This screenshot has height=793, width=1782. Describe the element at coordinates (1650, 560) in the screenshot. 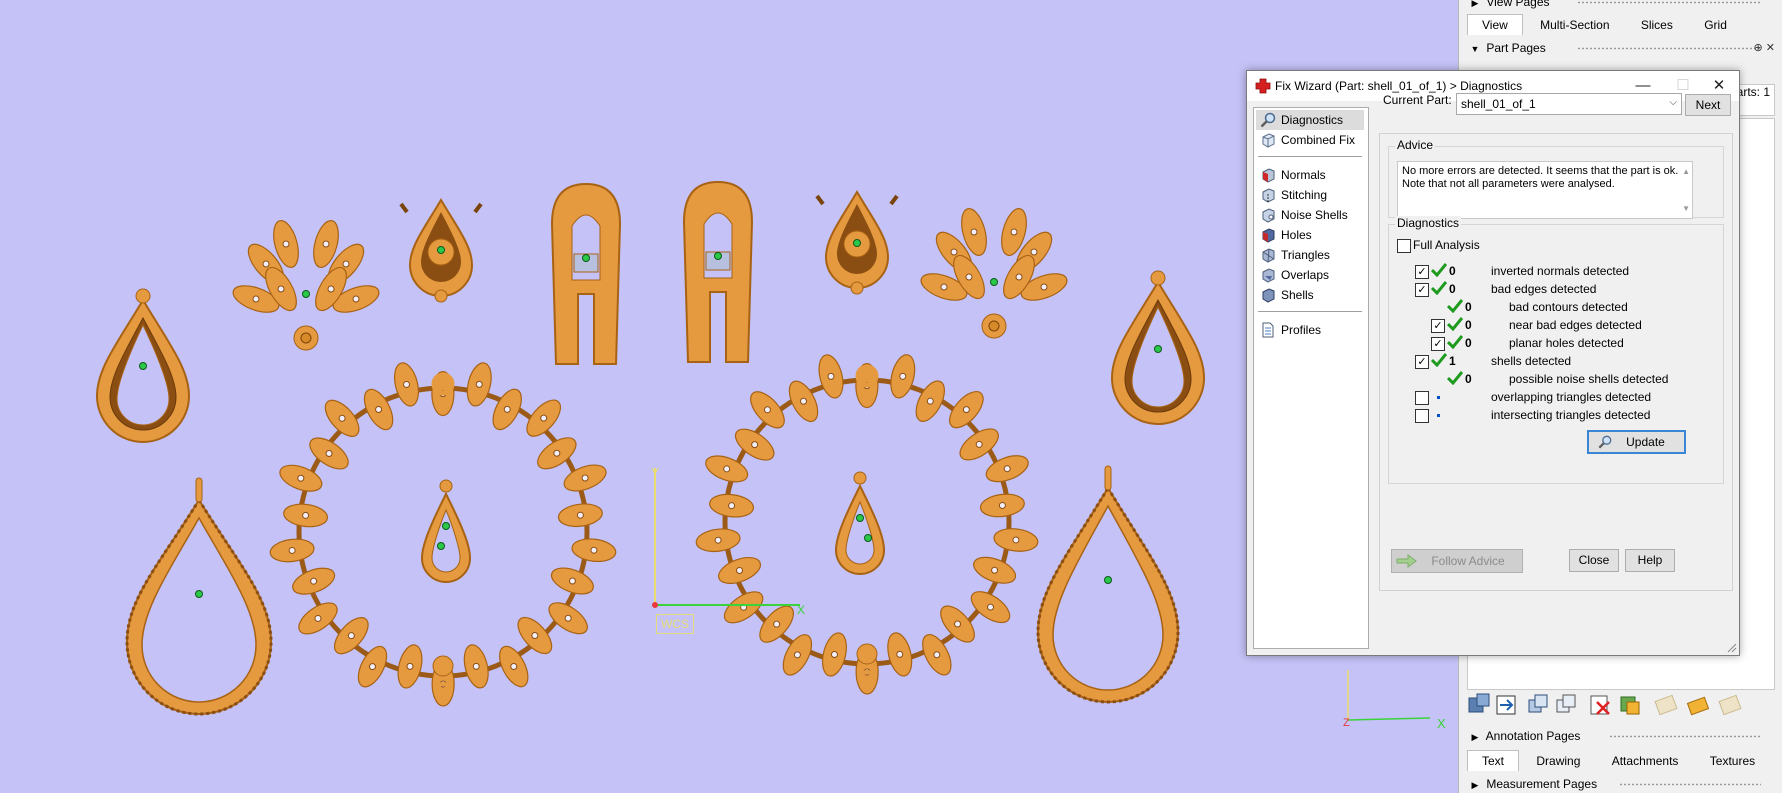

I see `help-button: Help` at that location.